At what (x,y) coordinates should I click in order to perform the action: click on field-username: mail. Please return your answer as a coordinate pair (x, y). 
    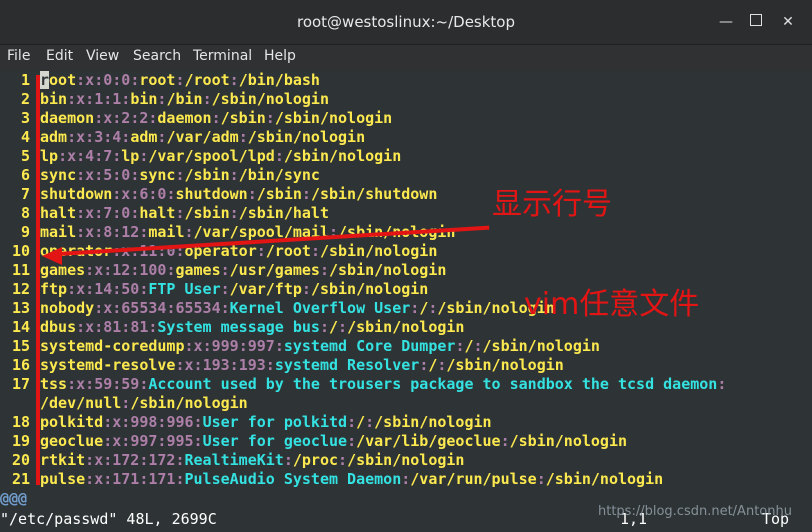
    Looking at the image, I should click on (58, 232).